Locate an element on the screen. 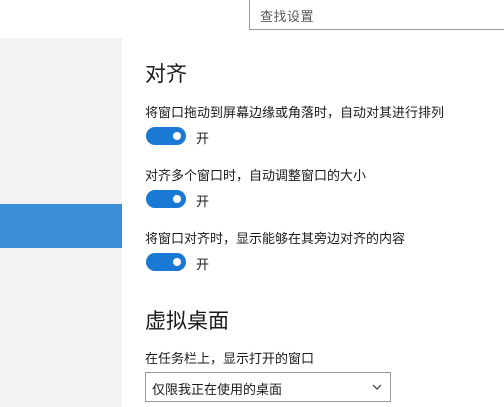 The width and height of the screenshot is (504, 407). taskbar-windows-dropdown: 仅限我正在使用的桌面 is located at coordinates (268, 387).